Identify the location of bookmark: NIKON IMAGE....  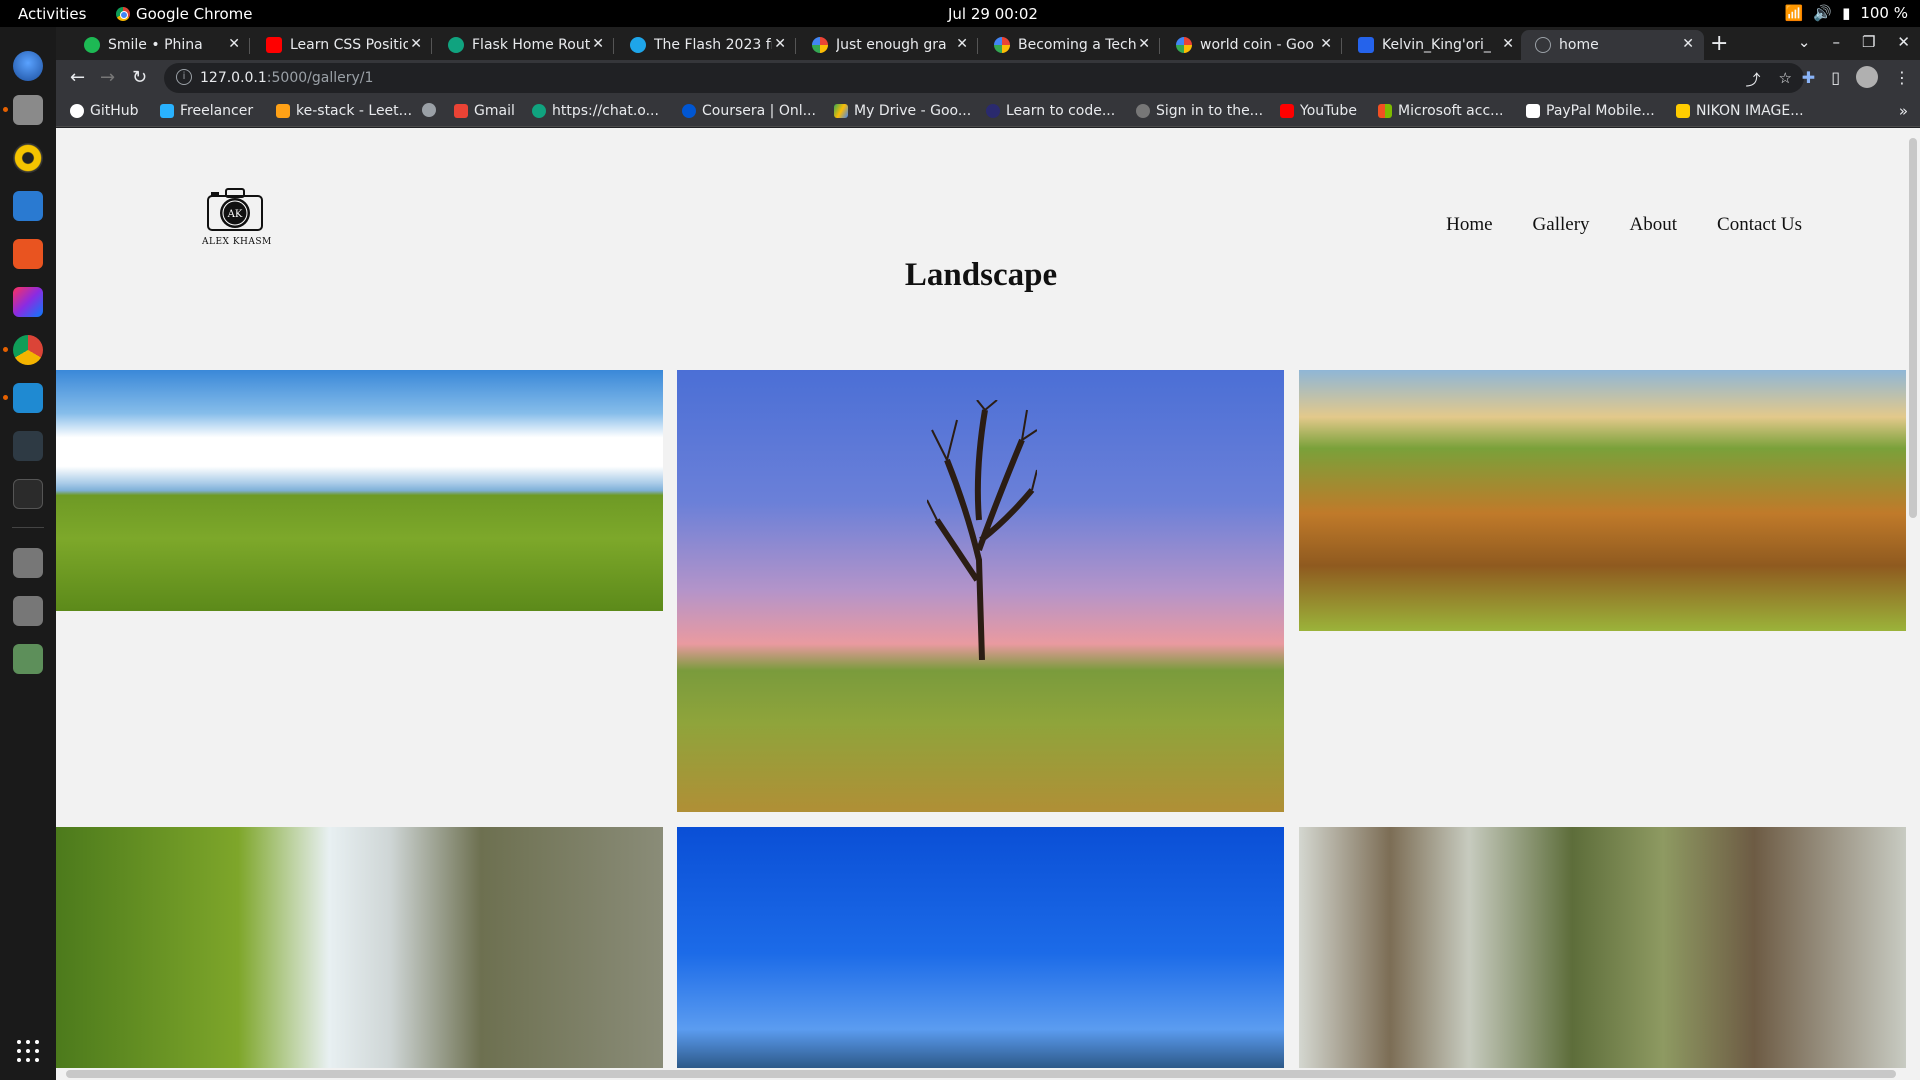
(1740, 111).